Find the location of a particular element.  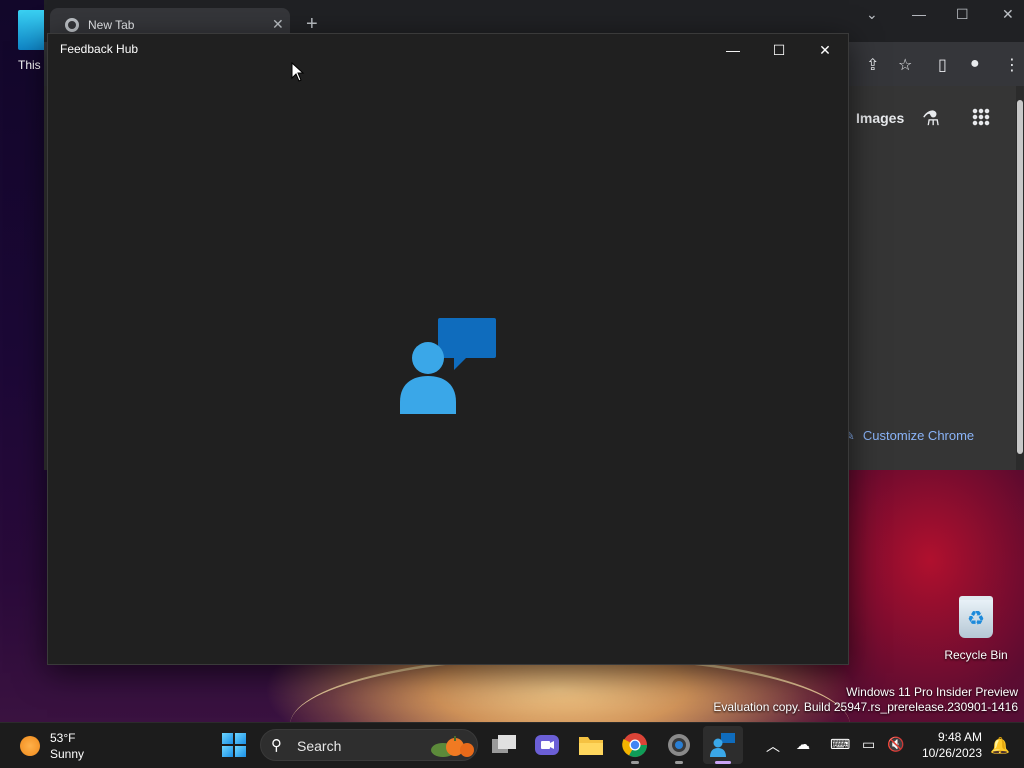

watermark-line-1: Windows 11 Pro Insider Preview is located at coordinates (932, 692).